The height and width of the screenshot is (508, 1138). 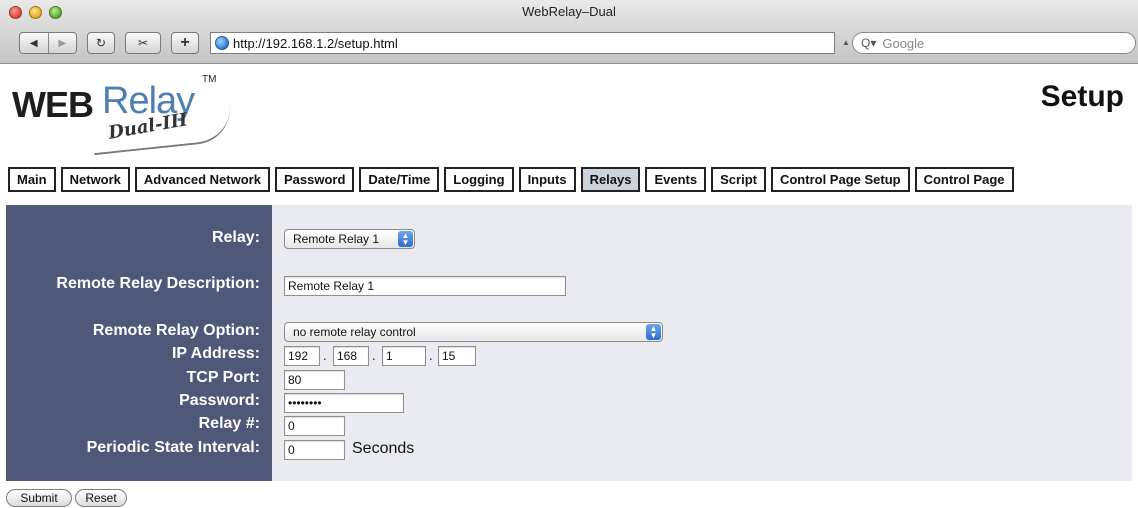 I want to click on logo-trademark: TM, so click(x=209, y=79).